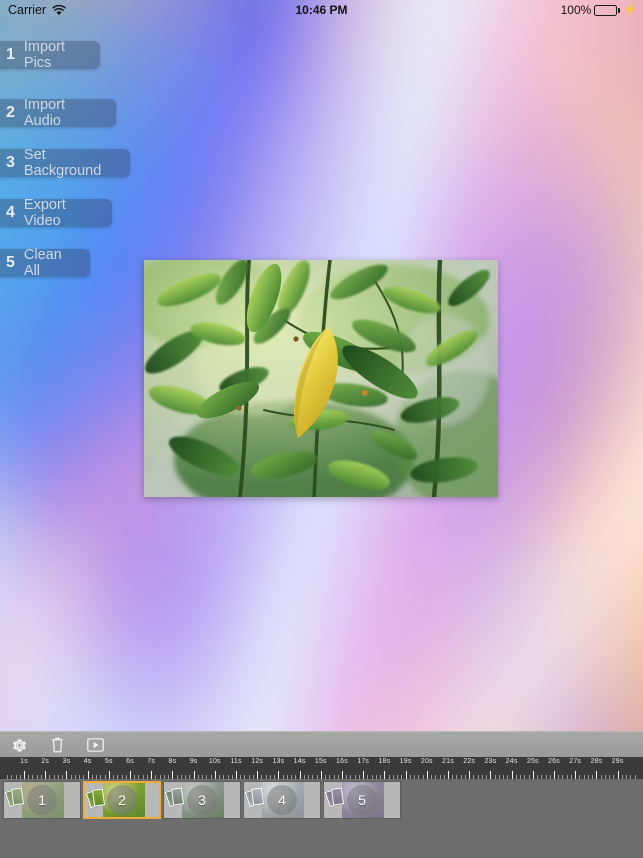 Image resolution: width=643 pixels, height=858 pixels. What do you see at coordinates (321, 818) in the screenshot?
I see `timeline-filmstrip: 1 2 3 4 5` at bounding box center [321, 818].